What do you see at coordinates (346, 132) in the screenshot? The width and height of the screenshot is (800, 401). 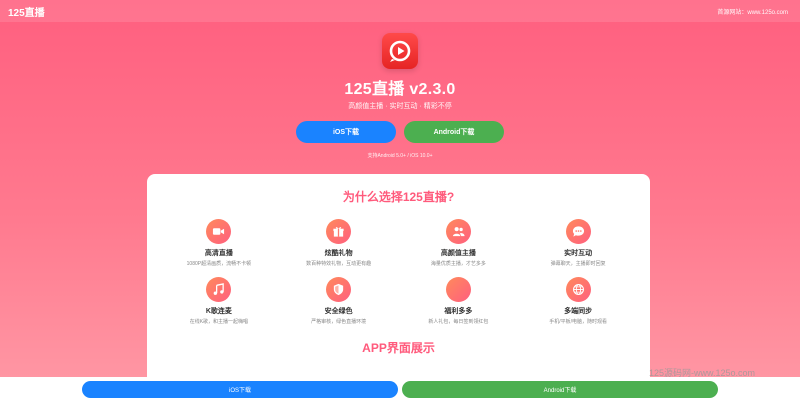 I see `ios-download-button: iOS下载` at bounding box center [346, 132].